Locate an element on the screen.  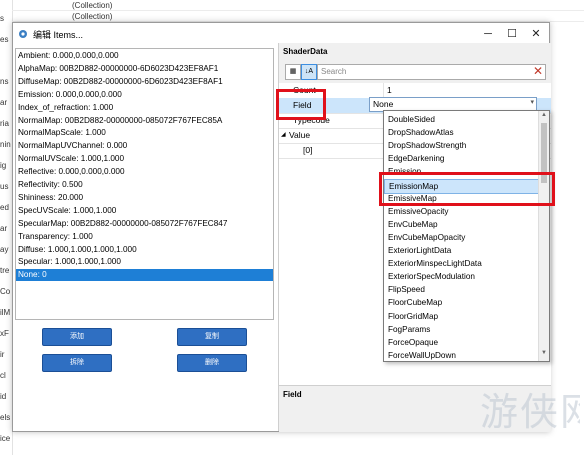
minimize-button: ─ is located at coordinates (488, 34).